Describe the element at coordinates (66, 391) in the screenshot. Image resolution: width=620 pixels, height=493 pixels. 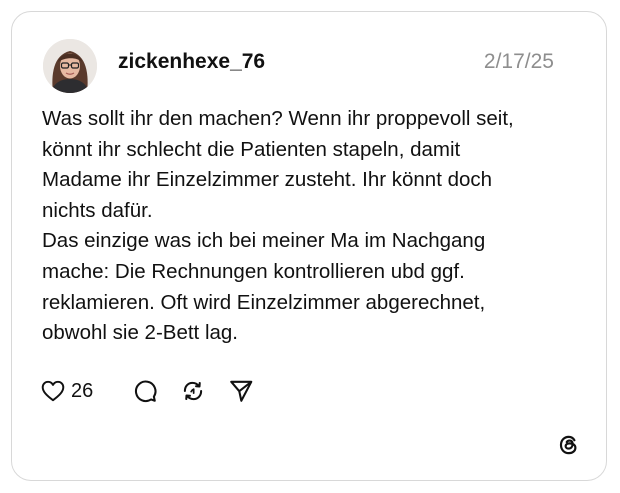
I see `like-button: 26` at that location.